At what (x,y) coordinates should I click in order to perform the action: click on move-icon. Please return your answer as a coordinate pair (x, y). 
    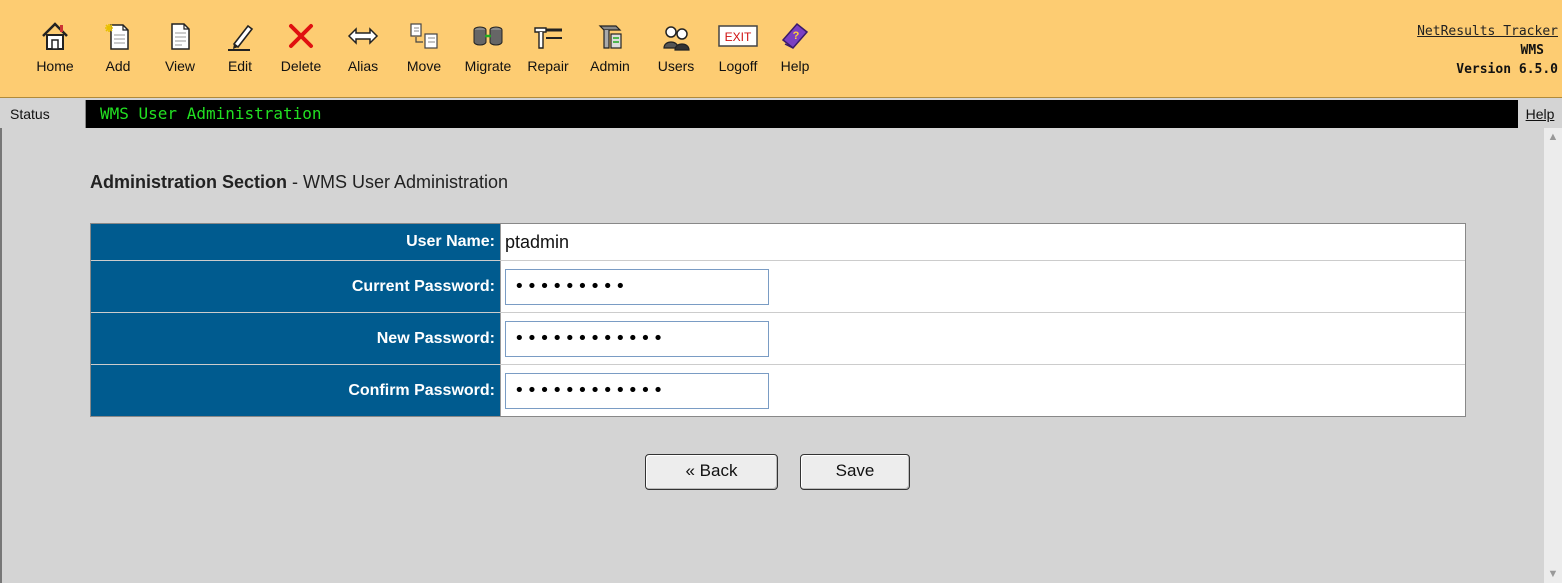
    Looking at the image, I should click on (424, 36).